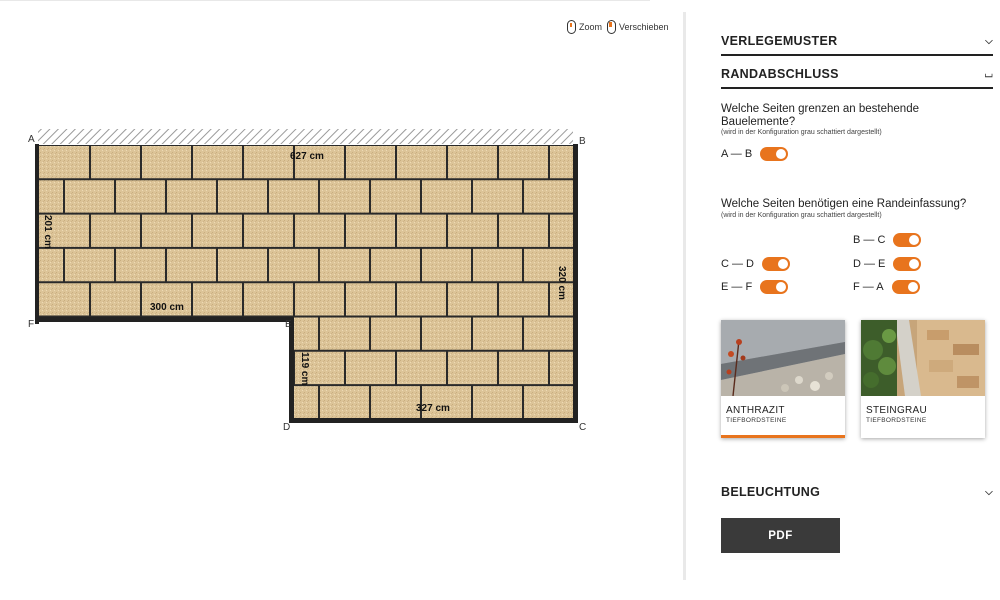 This screenshot has height=600, width=1000. Describe the element at coordinates (907, 240) in the screenshot. I see `toggle-b-c` at that location.